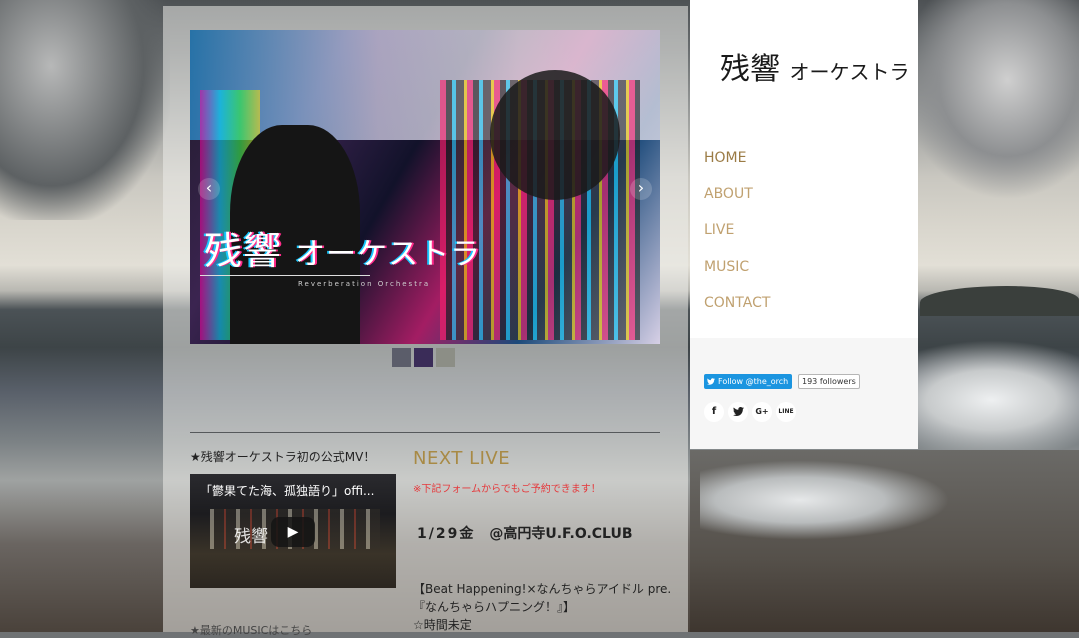  Describe the element at coordinates (209, 189) in the screenshot. I see `slider-prev-button: ‹` at that location.